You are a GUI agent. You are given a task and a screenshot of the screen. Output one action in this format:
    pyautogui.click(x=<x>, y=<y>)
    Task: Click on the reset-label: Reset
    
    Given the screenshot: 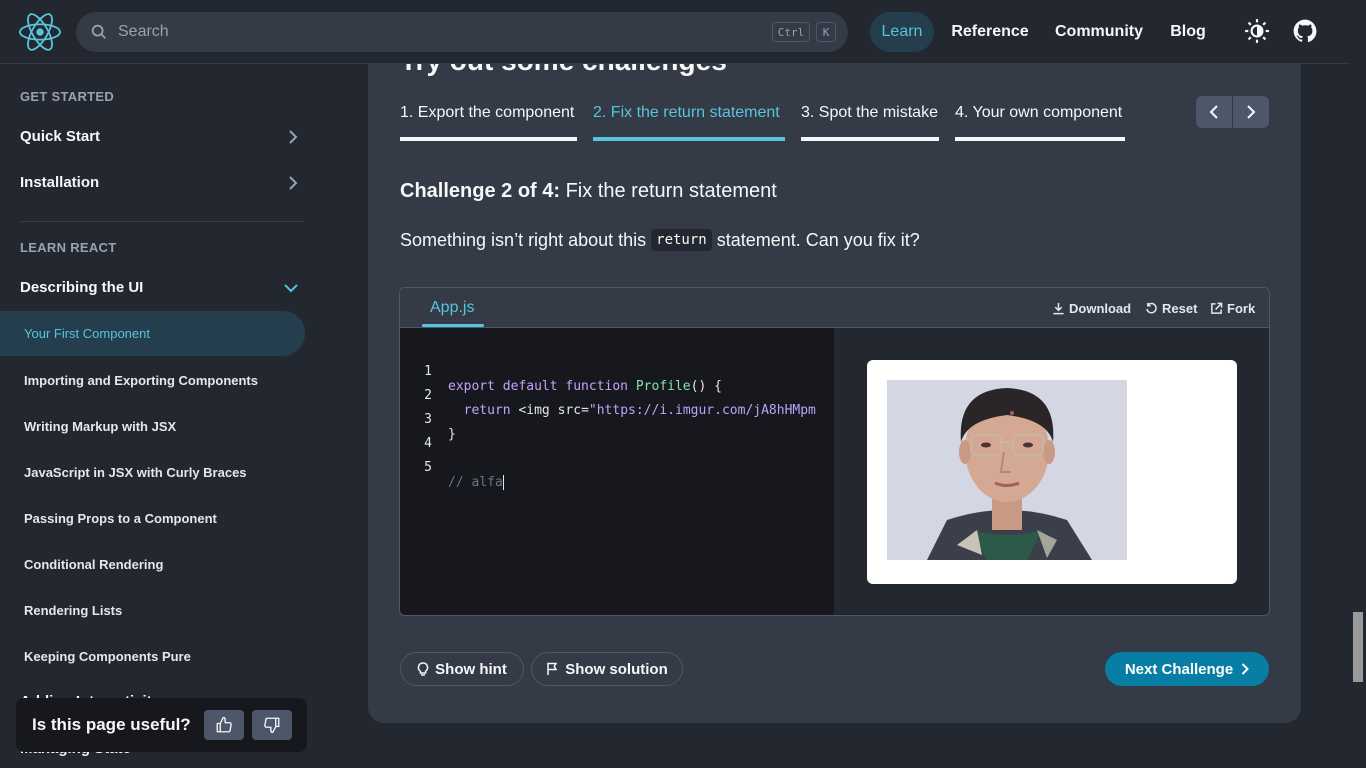 What is the action you would take?
    pyautogui.click(x=1180, y=308)
    